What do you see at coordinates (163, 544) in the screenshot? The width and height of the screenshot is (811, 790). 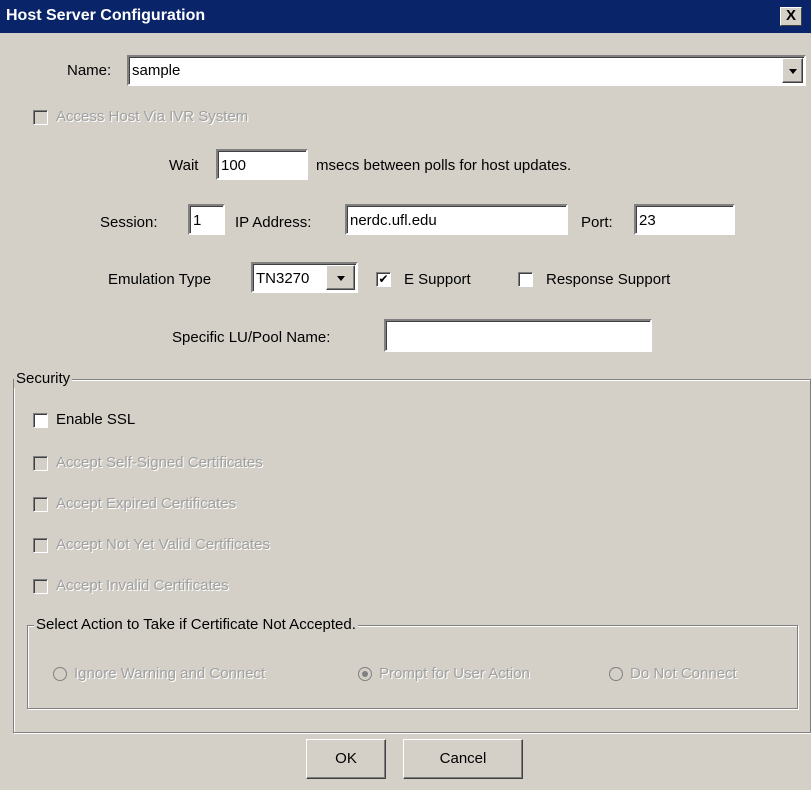 I see `not-yet-valid-label: Accept Not Yet Valid Certificates` at bounding box center [163, 544].